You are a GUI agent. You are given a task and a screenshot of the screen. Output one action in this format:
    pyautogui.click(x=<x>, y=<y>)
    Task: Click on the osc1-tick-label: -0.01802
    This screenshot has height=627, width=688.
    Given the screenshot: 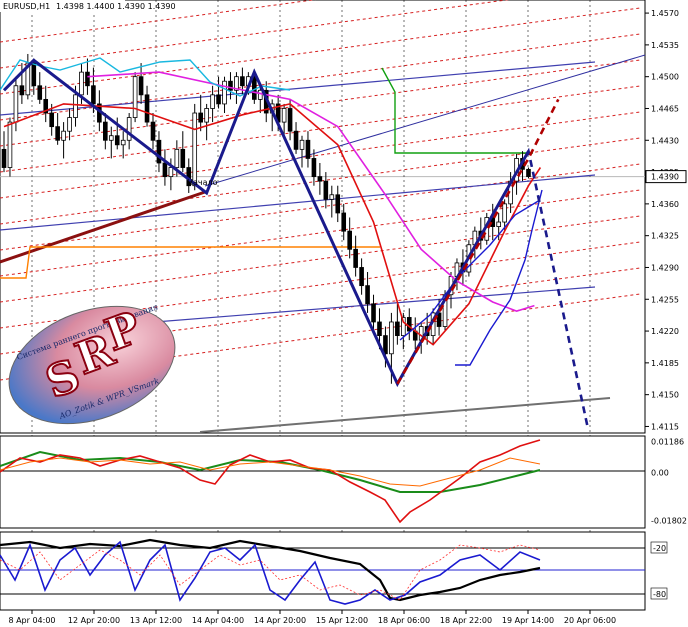 What is the action you would take?
    pyautogui.click(x=669, y=520)
    